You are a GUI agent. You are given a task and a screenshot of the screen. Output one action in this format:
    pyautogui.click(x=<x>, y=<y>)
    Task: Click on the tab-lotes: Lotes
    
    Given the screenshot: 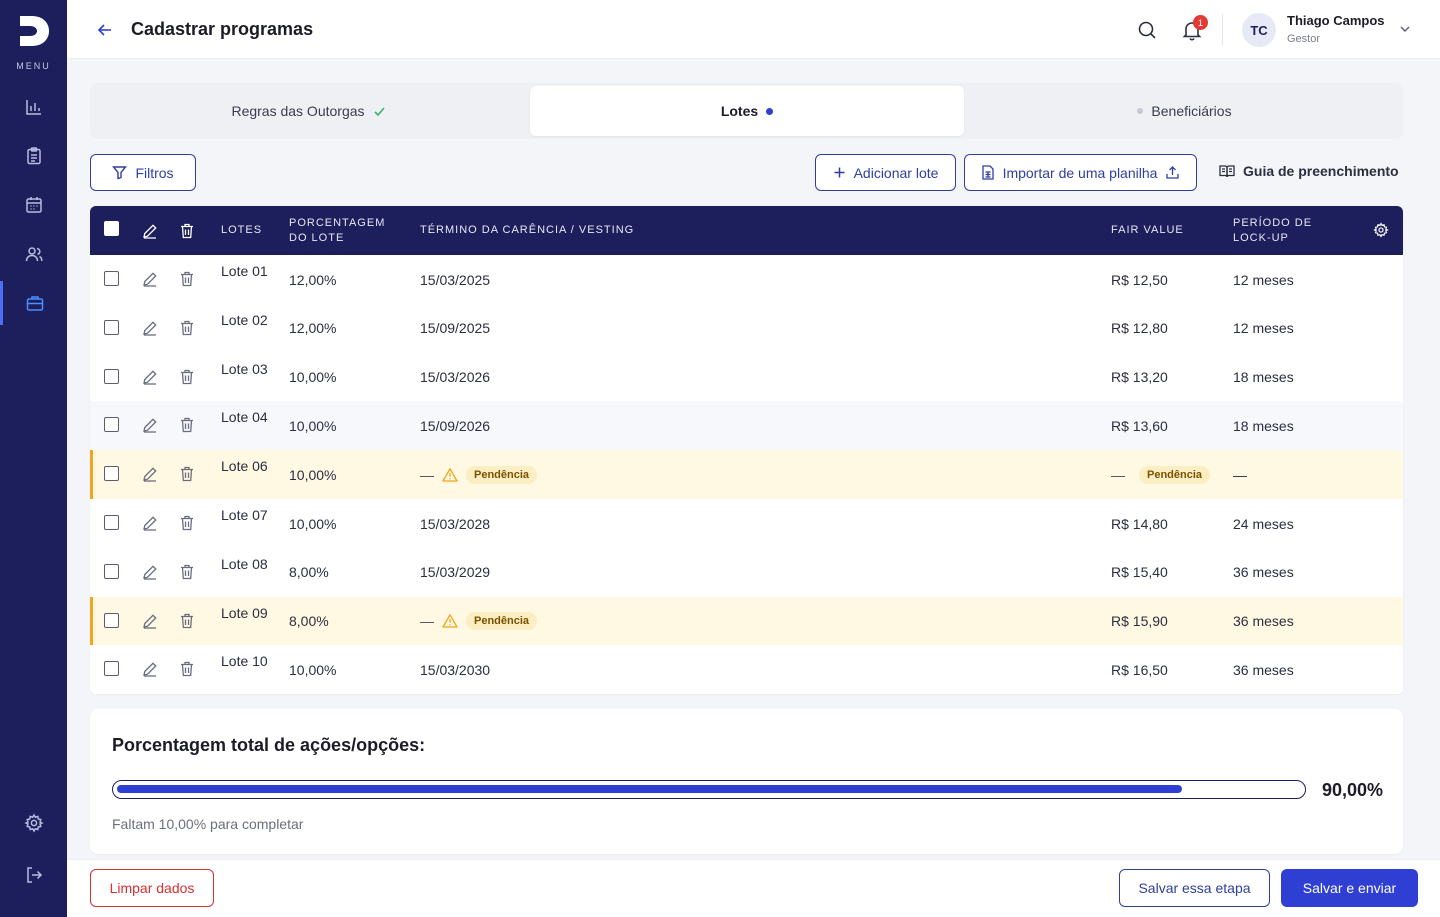 What is the action you would take?
    pyautogui.click(x=747, y=111)
    